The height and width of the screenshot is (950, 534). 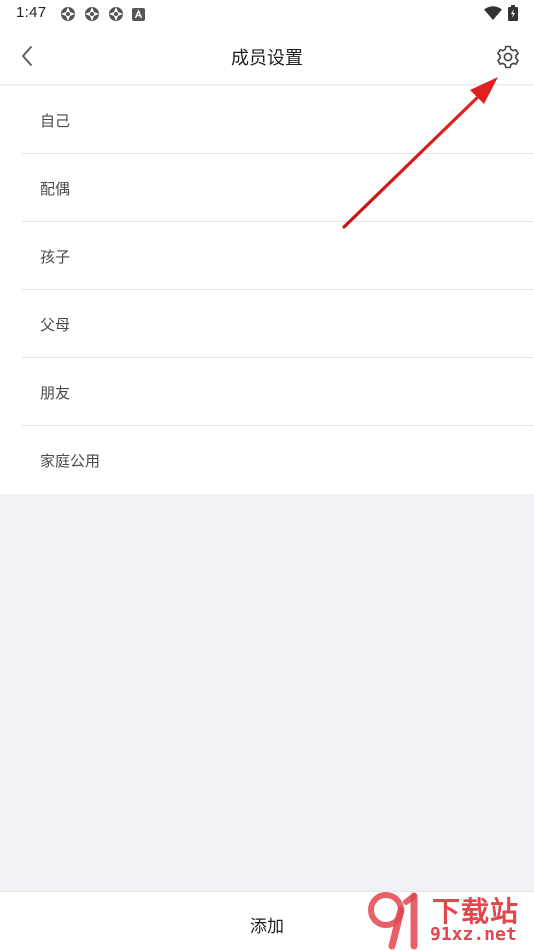 I want to click on settings-button, so click(x=508, y=57).